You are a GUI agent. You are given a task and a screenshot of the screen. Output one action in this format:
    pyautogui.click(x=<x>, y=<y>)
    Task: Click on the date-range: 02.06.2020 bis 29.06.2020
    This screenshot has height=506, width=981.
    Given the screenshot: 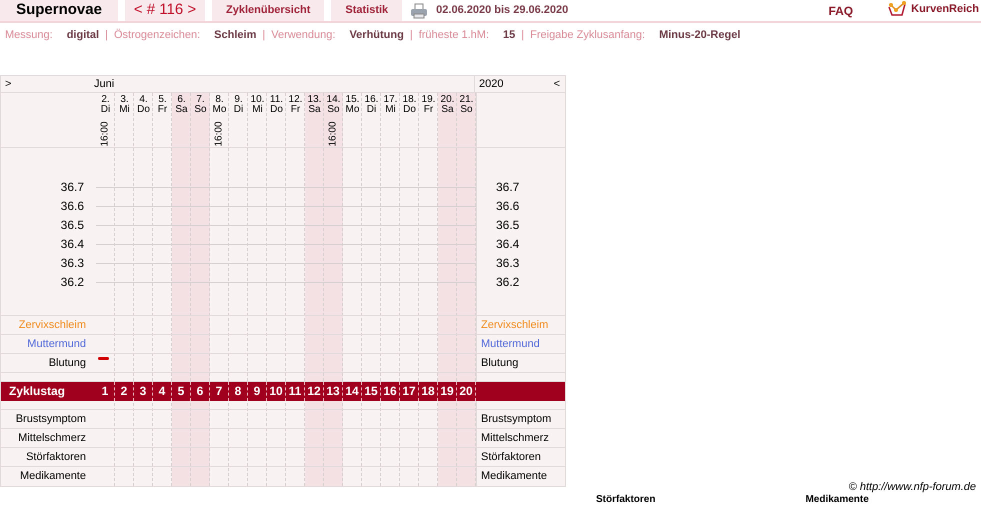 What is the action you would take?
    pyautogui.click(x=502, y=10)
    